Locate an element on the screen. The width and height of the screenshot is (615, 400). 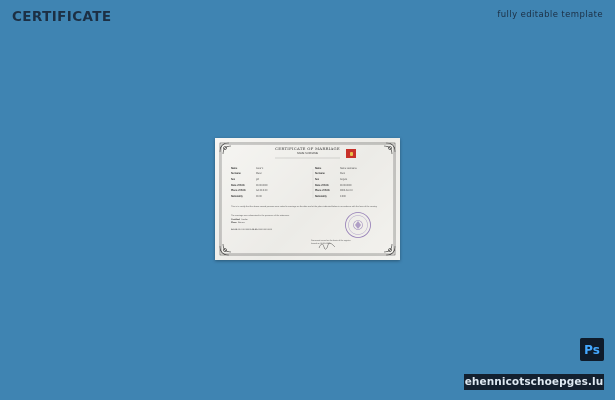
witness-block: Certified Jardim Place Bairros is located at coordinates (239, 222).